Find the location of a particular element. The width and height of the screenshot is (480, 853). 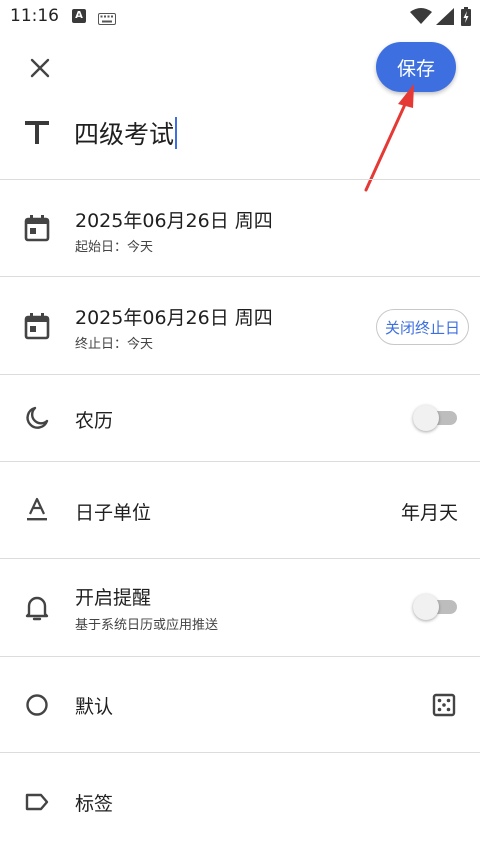

end-date-value: 2025年06月26日 周四 is located at coordinates (174, 318).